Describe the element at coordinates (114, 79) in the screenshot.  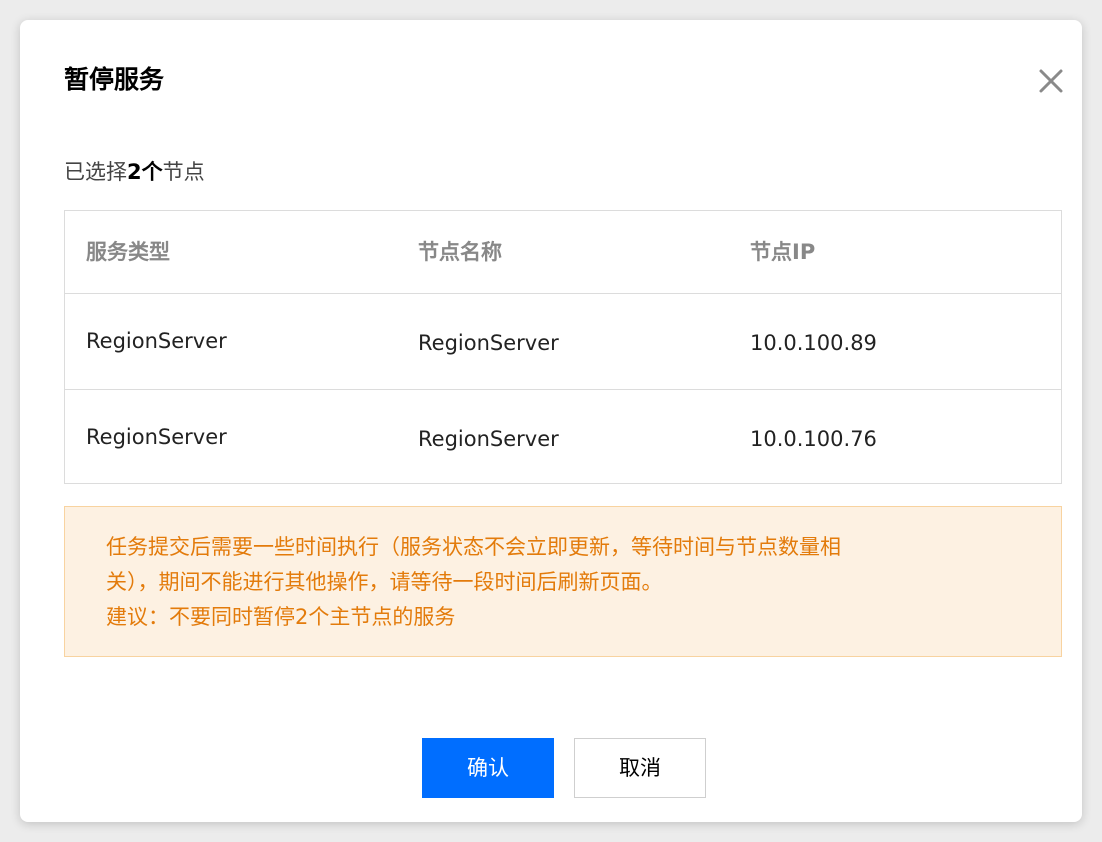
I see `dialog-title: 暂停服务` at that location.